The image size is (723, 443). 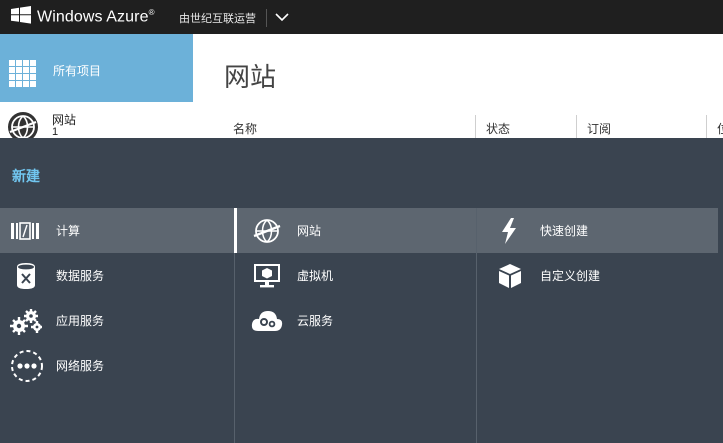 I want to click on package-icon, so click(x=510, y=276).